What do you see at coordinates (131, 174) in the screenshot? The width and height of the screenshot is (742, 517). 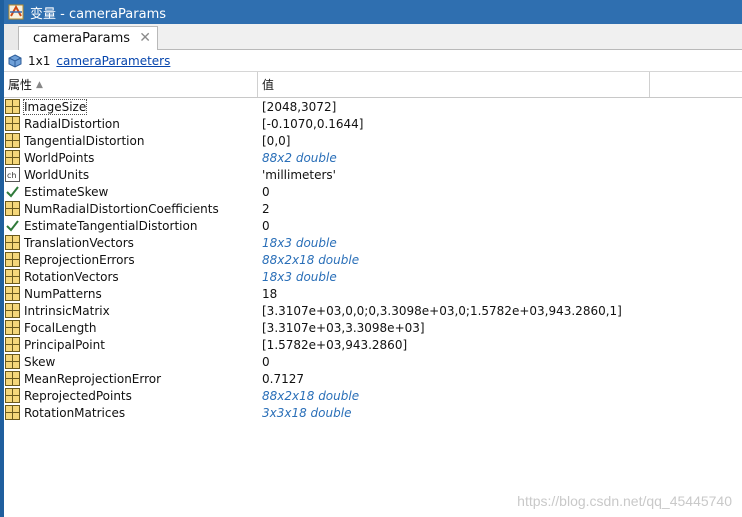 I see `property-cell: ch WorldUnits` at bounding box center [131, 174].